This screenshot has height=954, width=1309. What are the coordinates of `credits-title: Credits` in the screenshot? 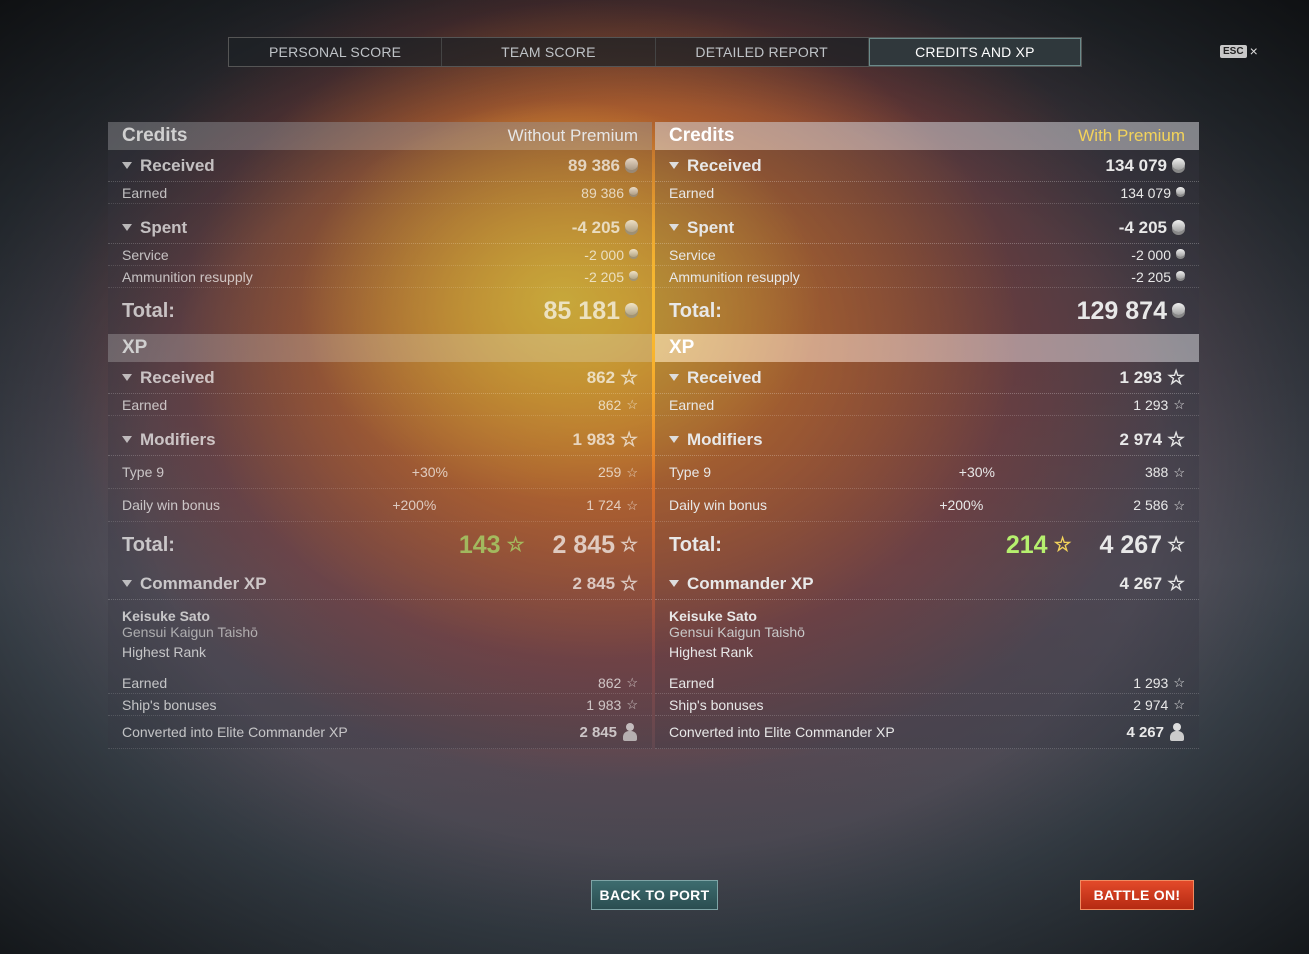 It's located at (155, 135).